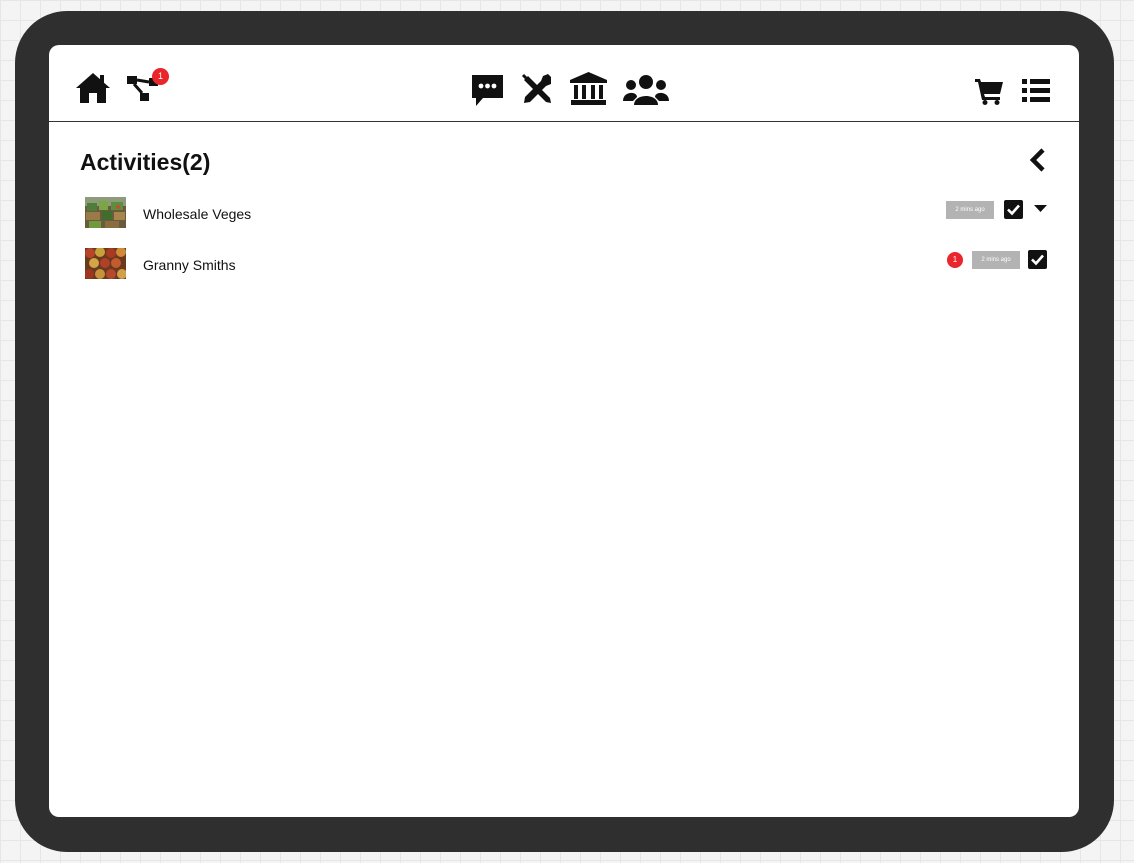 This screenshot has width=1134, height=863. I want to click on tools-icon, so click(537, 89).